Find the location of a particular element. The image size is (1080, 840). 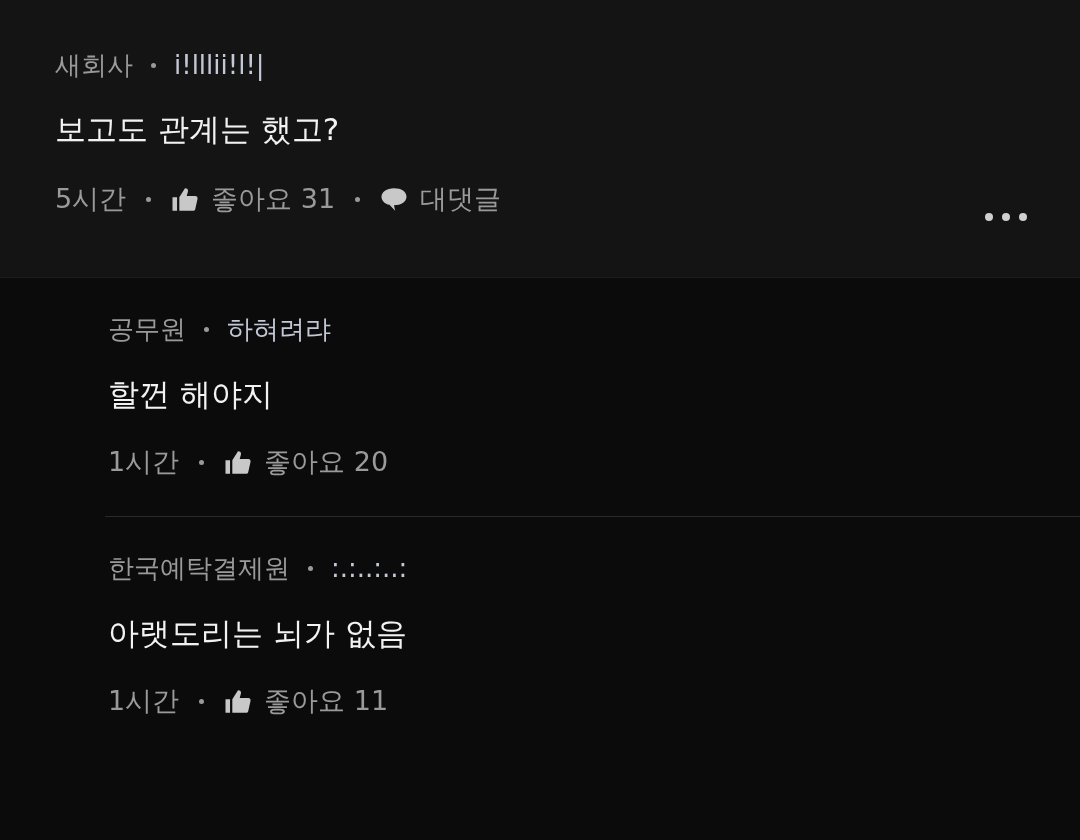

comment-text: 할껀 해야지 is located at coordinates (191, 394).